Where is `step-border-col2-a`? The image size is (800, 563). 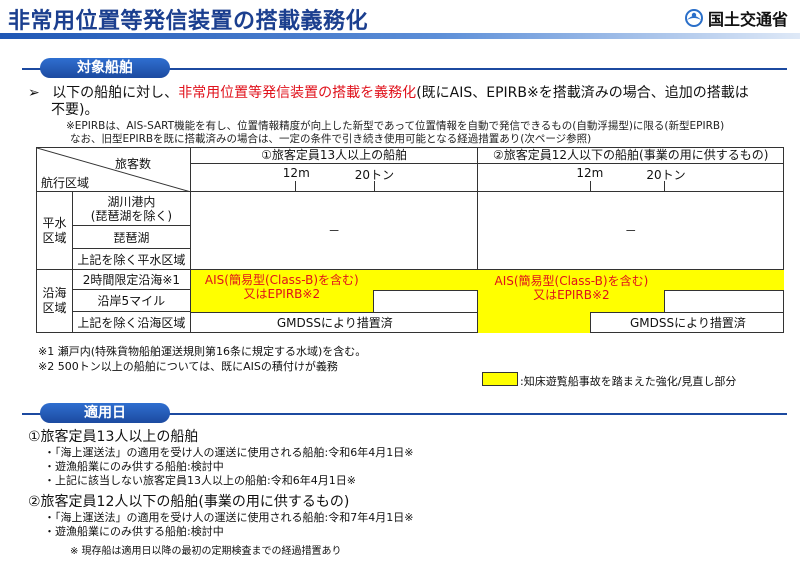 step-border-col2-a is located at coordinates (724, 301).